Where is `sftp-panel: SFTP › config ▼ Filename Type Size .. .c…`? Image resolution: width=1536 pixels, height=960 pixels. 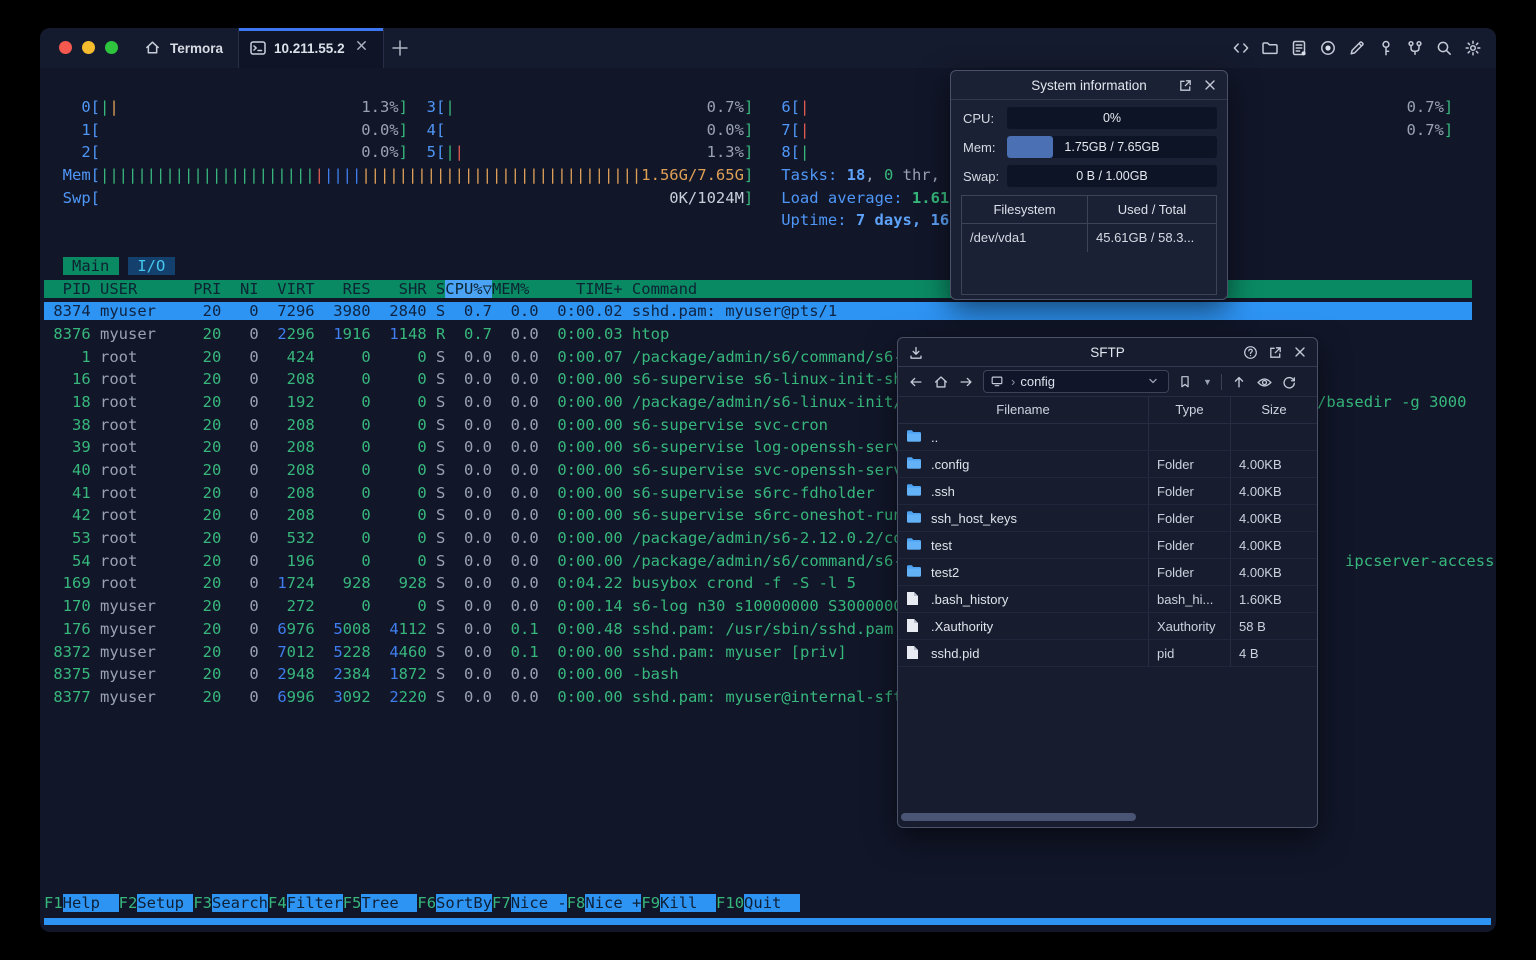
sftp-panel: SFTP › config ▼ Filename Type Size .. .c… is located at coordinates (1107, 582).